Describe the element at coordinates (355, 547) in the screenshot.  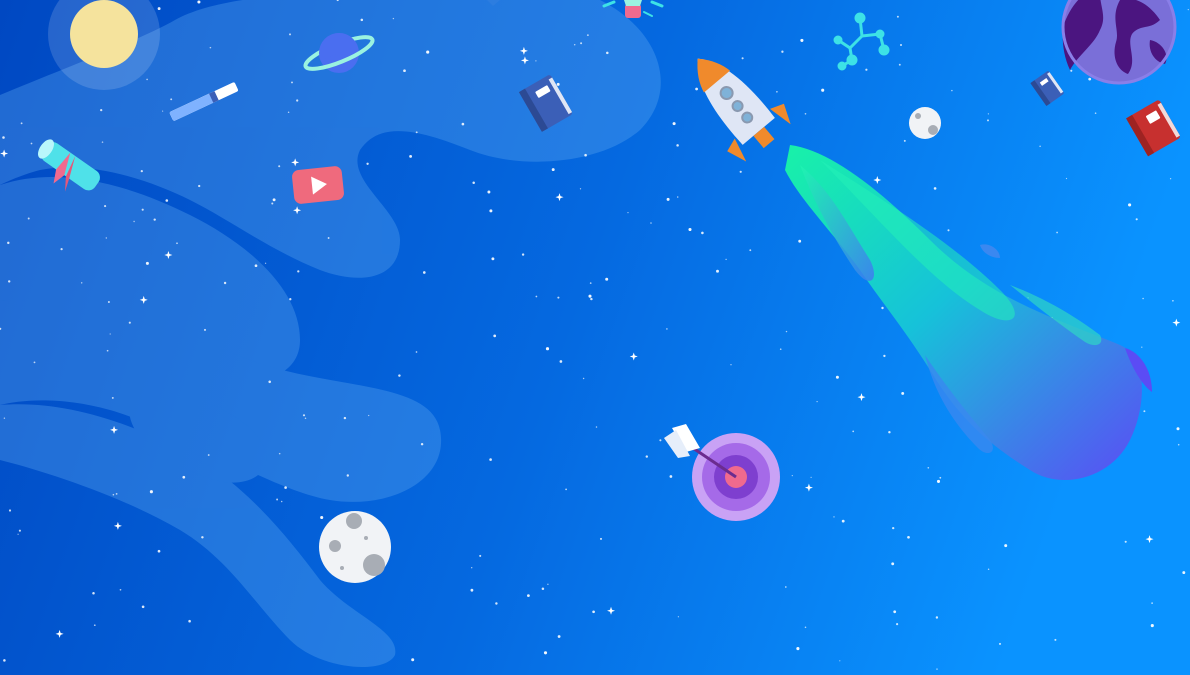
I see `moon-icon` at that location.